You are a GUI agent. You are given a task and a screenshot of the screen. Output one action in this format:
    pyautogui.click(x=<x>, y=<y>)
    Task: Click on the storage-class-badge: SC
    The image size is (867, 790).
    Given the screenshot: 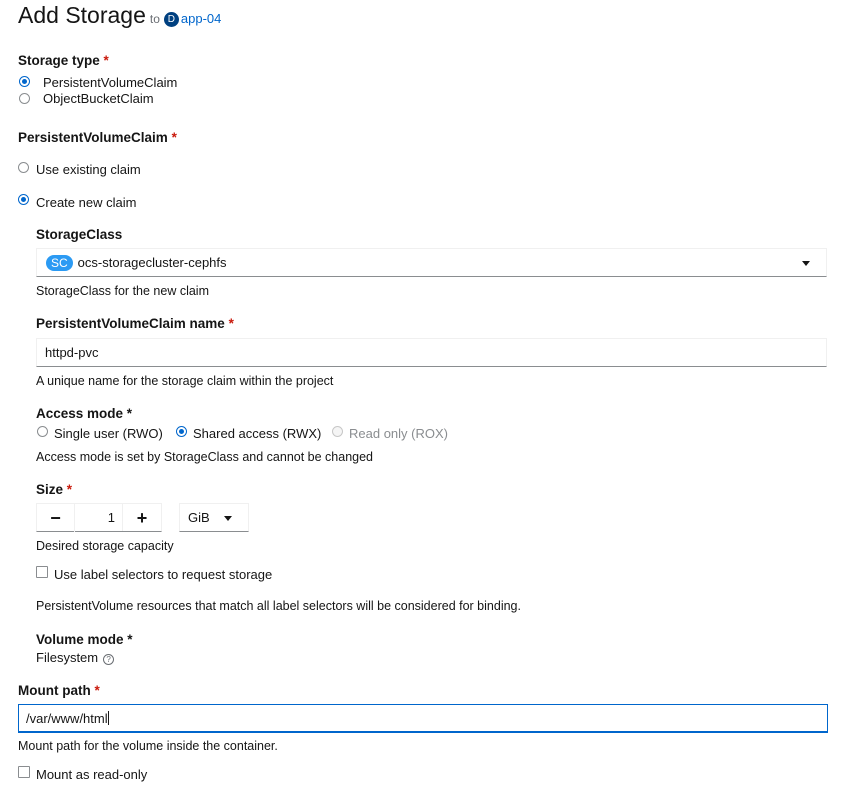 What is the action you would take?
    pyautogui.click(x=59, y=262)
    